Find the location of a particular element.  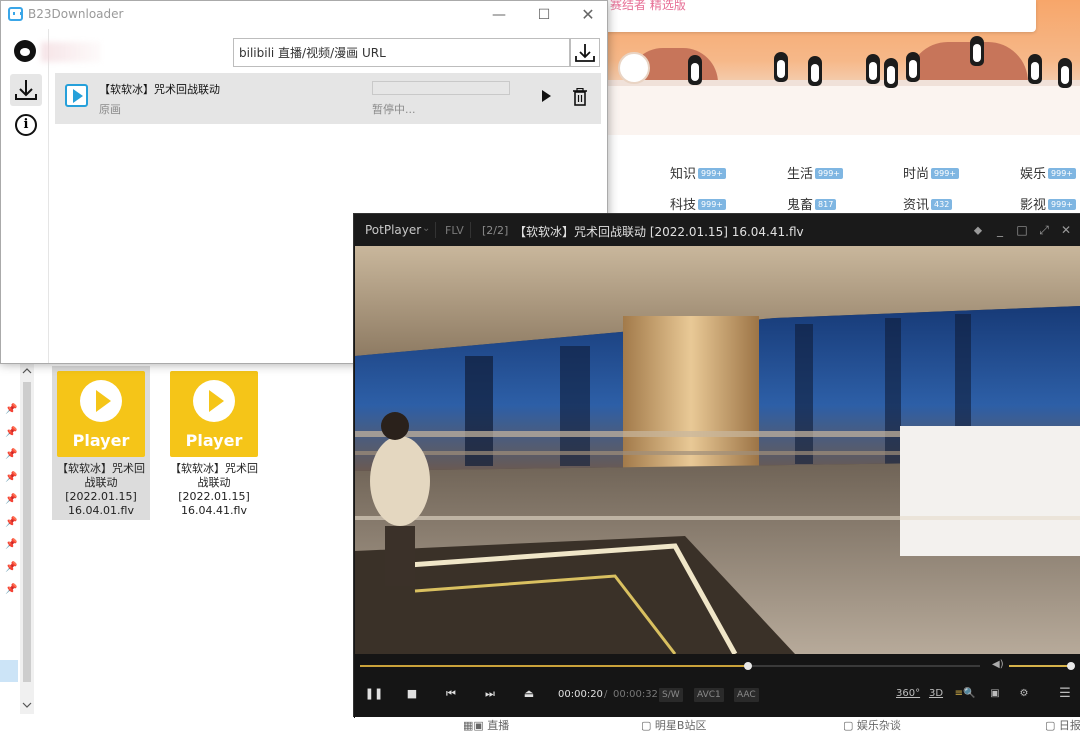

download-icon is located at coordinates (26, 90).